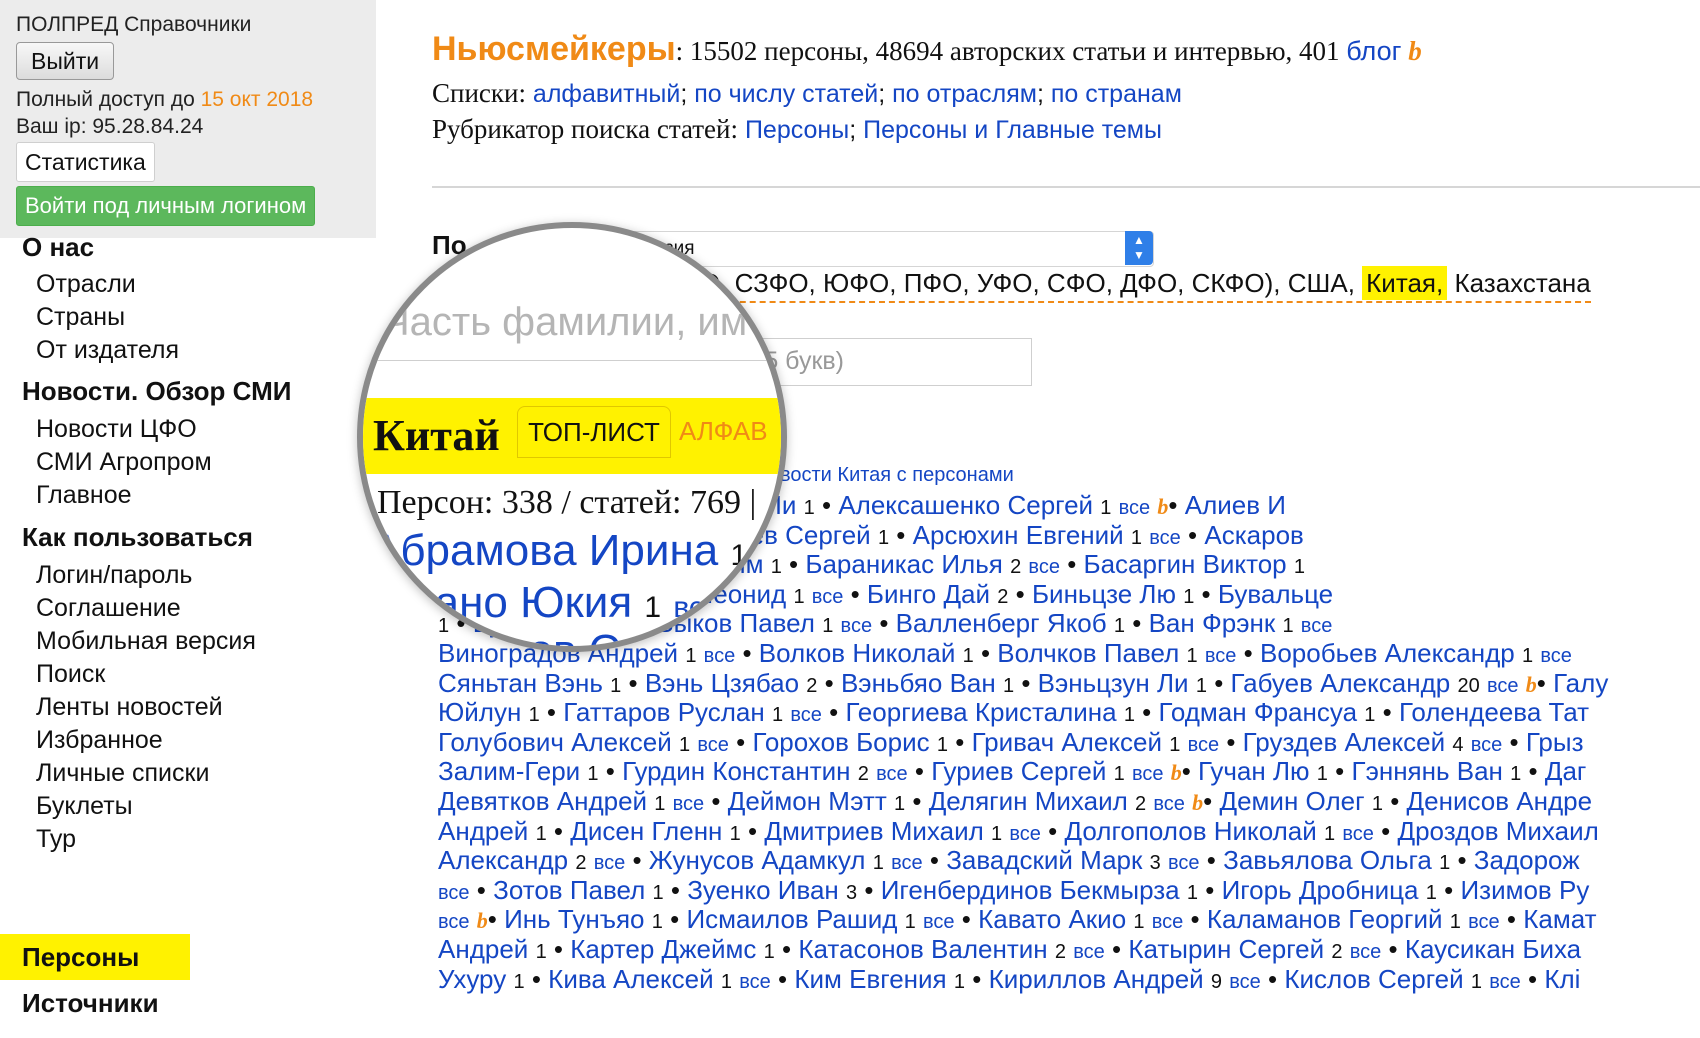 The height and width of the screenshot is (1038, 1700). Describe the element at coordinates (791, 919) in the screenshot. I see `person-link: Исмаилов Рашид` at that location.